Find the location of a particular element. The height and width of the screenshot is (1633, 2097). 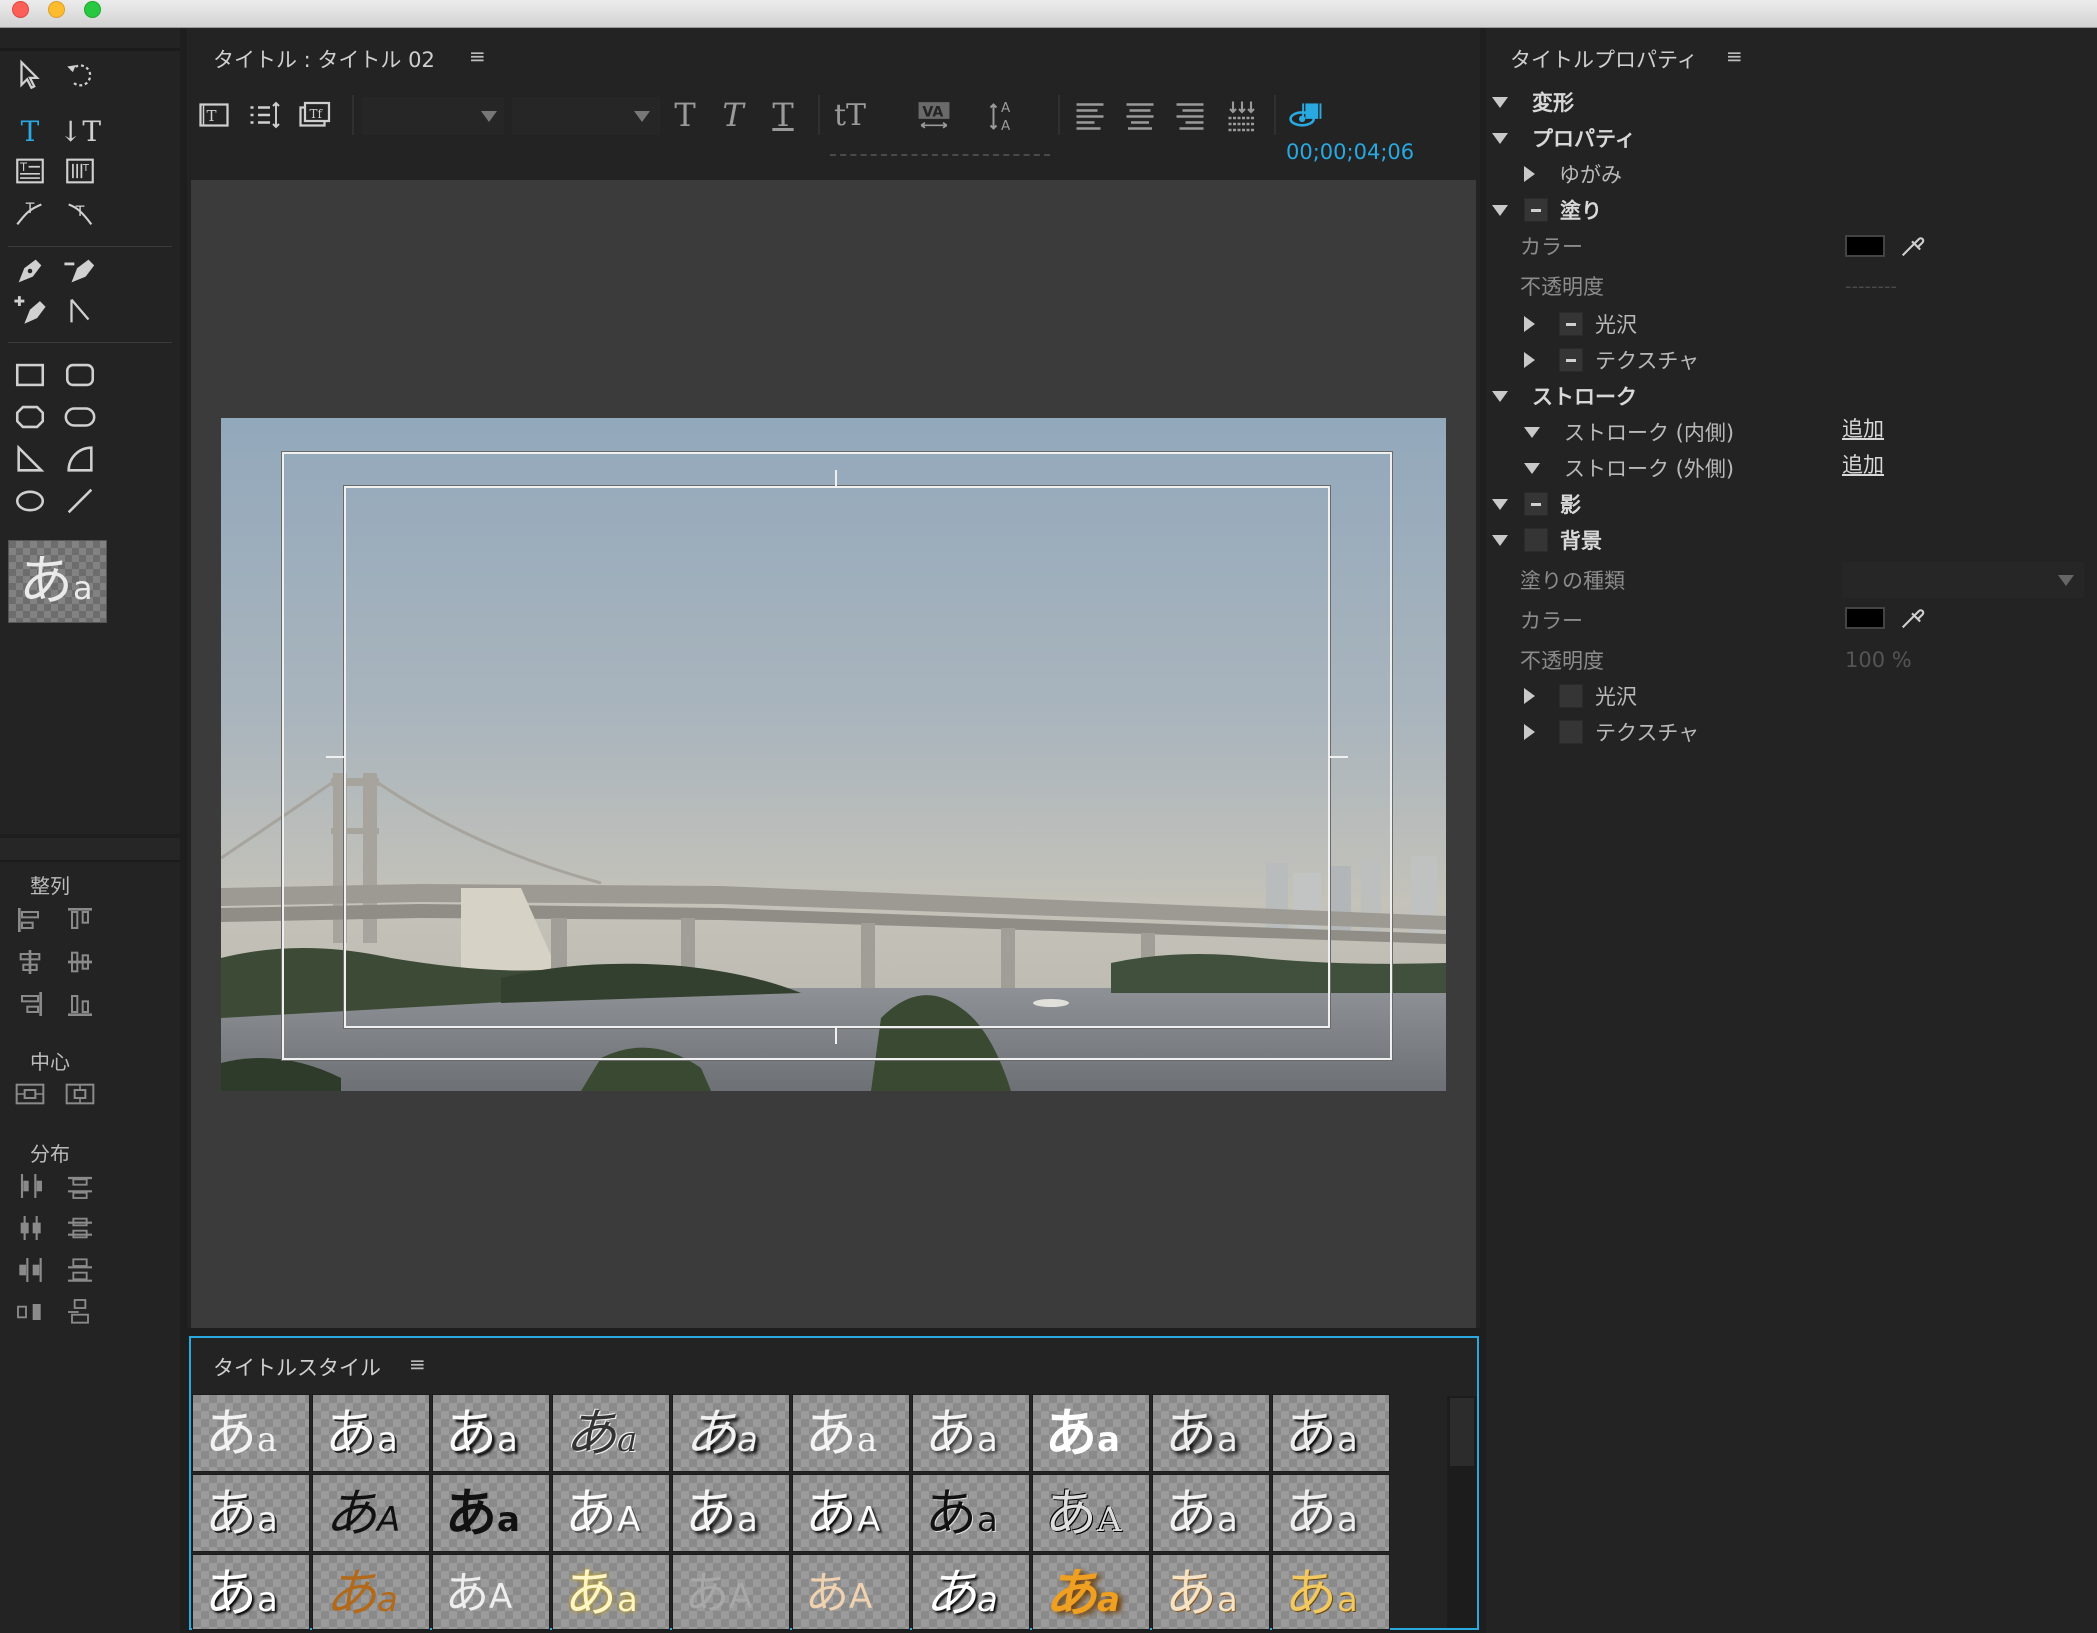

wedge-tool-icon is located at coordinates (30, 459).